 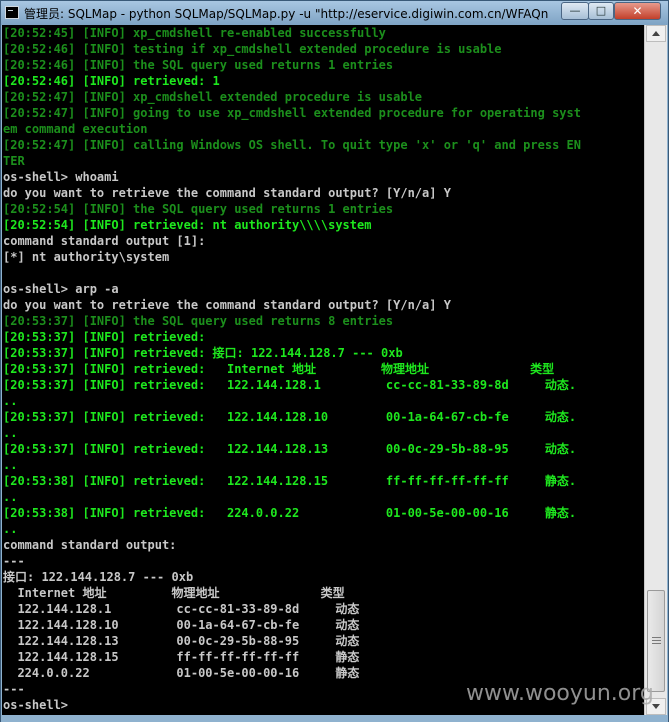 I want to click on window-bottom-frame, so click(x=334, y=718).